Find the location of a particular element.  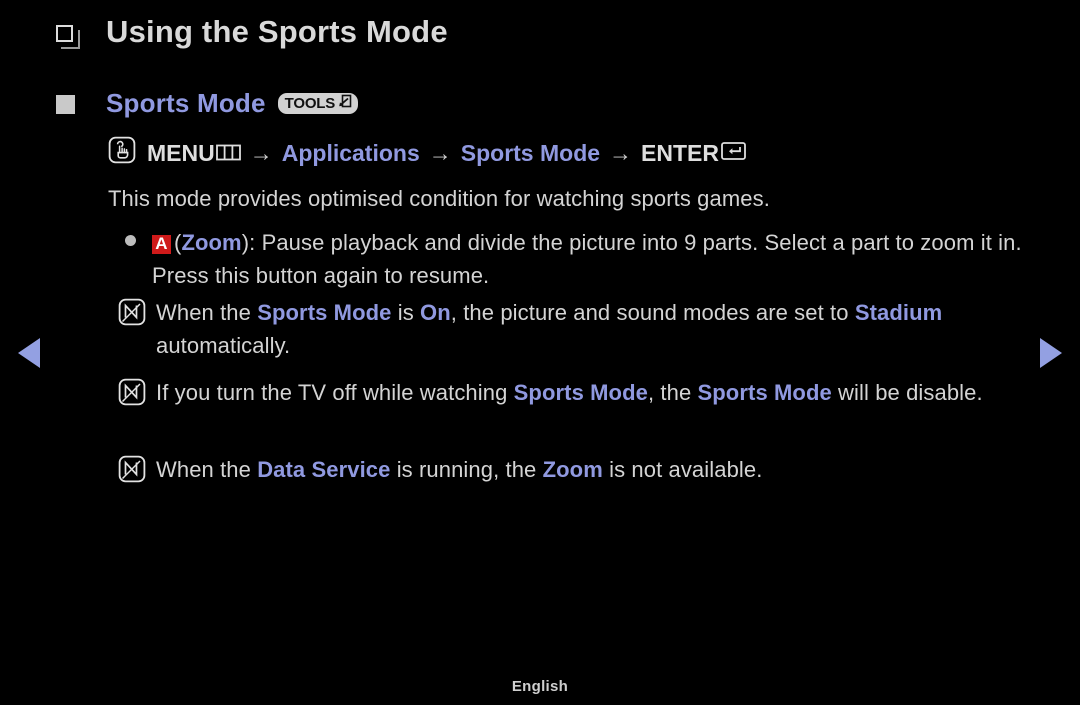

menu-label: MENU is located at coordinates (181, 152).